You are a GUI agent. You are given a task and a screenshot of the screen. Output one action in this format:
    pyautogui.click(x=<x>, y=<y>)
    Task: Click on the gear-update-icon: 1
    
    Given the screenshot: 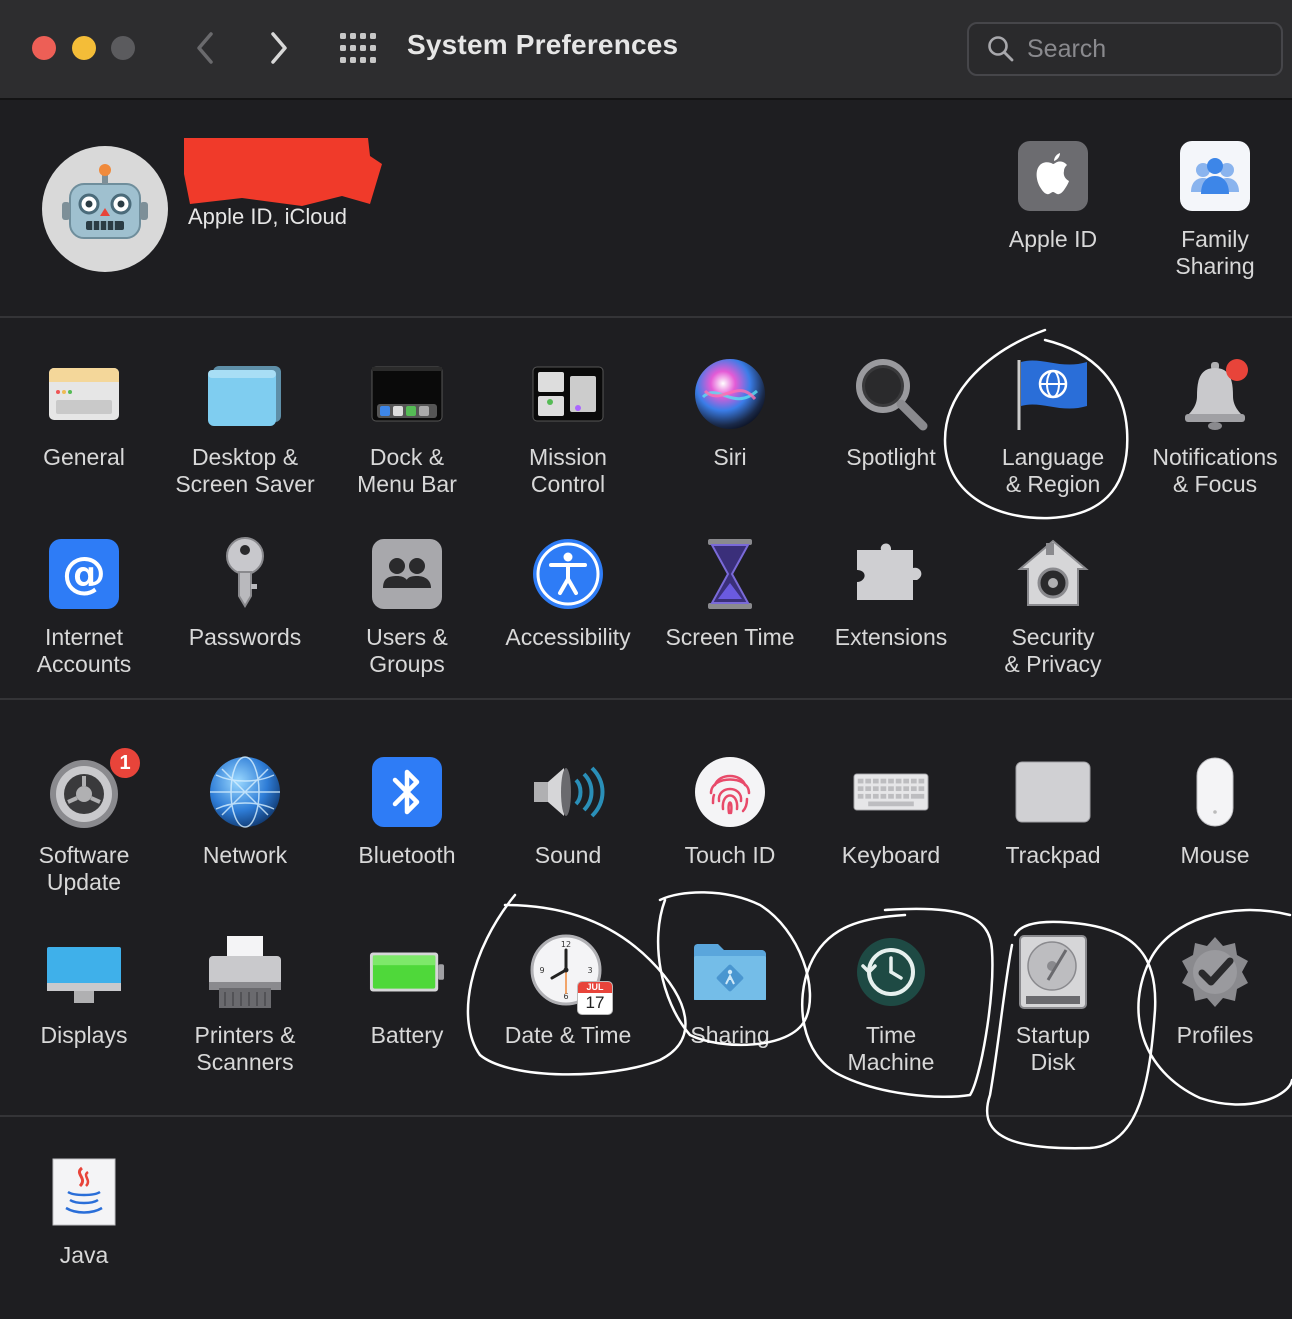 What is the action you would take?
    pyautogui.click(x=94, y=788)
    